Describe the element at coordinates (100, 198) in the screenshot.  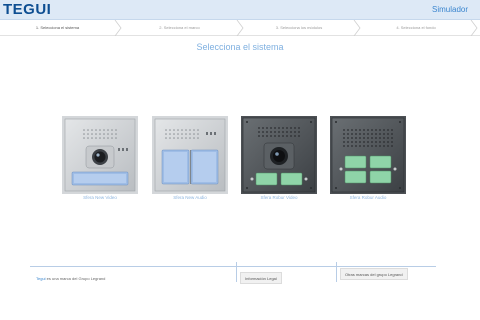
I see `product-label: Sfera New Video` at that location.